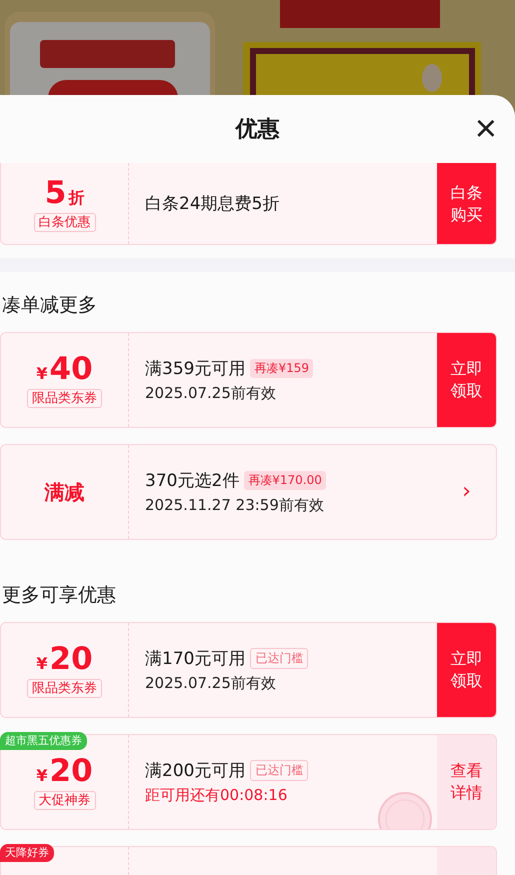 The width and height of the screenshot is (515, 875). Describe the element at coordinates (466, 492) in the screenshot. I see `chevron-button: ›` at that location.